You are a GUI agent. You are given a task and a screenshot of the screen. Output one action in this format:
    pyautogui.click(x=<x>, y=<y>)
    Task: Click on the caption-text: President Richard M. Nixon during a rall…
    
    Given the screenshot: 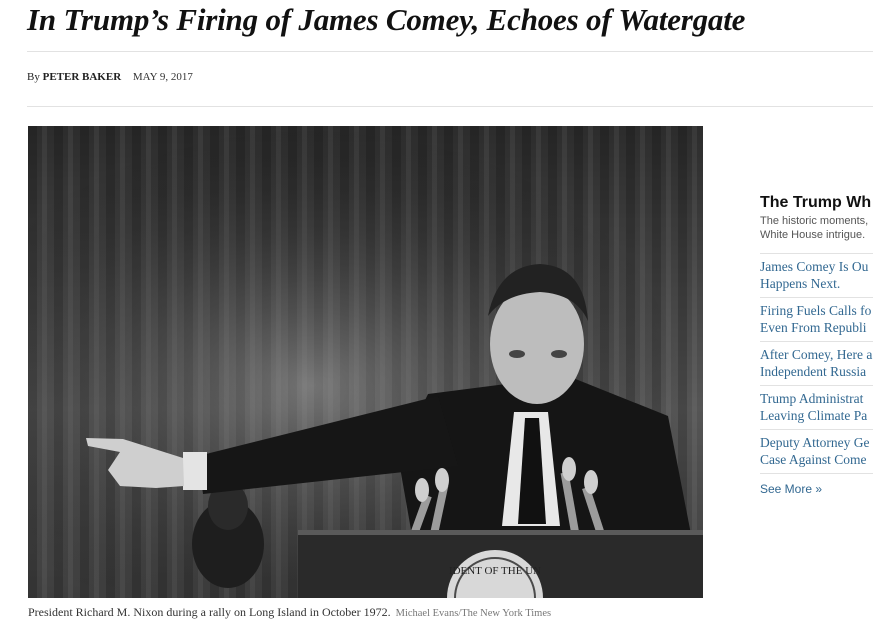 What is the action you would take?
    pyautogui.click(x=209, y=612)
    